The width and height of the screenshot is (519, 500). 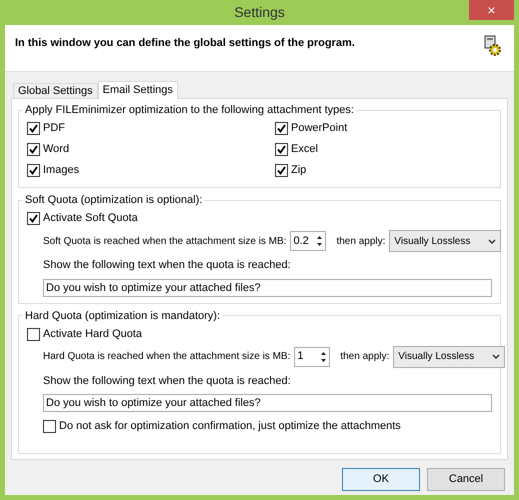 I want to click on window-title: Settings, so click(x=259, y=12).